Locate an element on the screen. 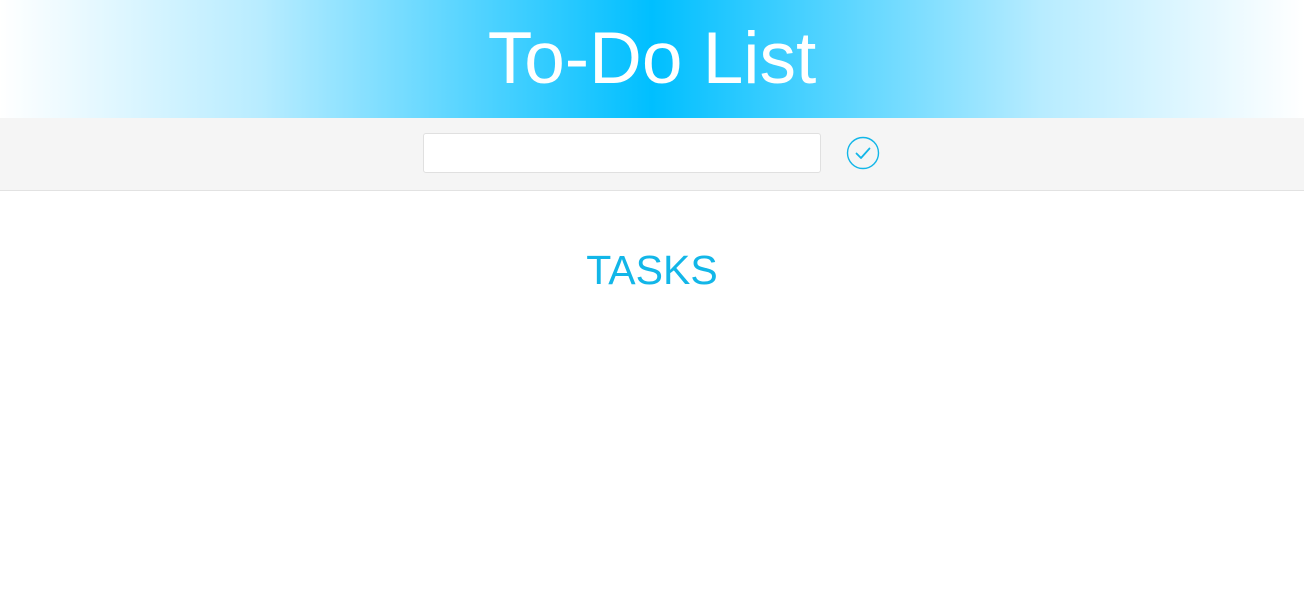 The image size is (1304, 601). tasks-heading: TASKS is located at coordinates (652, 270).